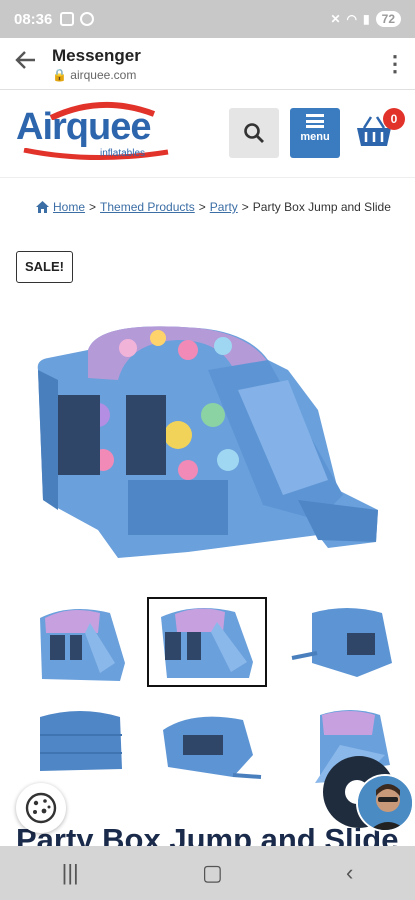  Describe the element at coordinates (70, 873) in the screenshot. I see `recent-apps-icon: |||` at that location.